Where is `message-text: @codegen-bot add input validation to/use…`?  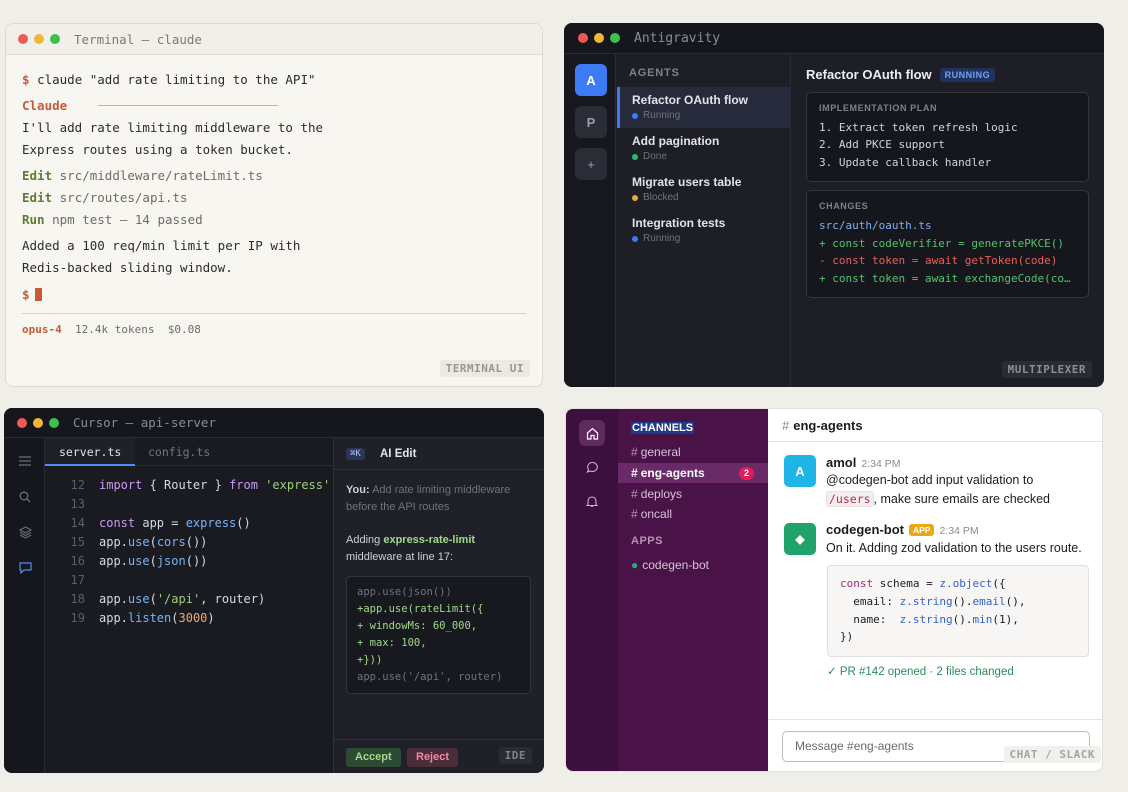 message-text: @codegen-bot add input validation to/use… is located at coordinates (956, 490).